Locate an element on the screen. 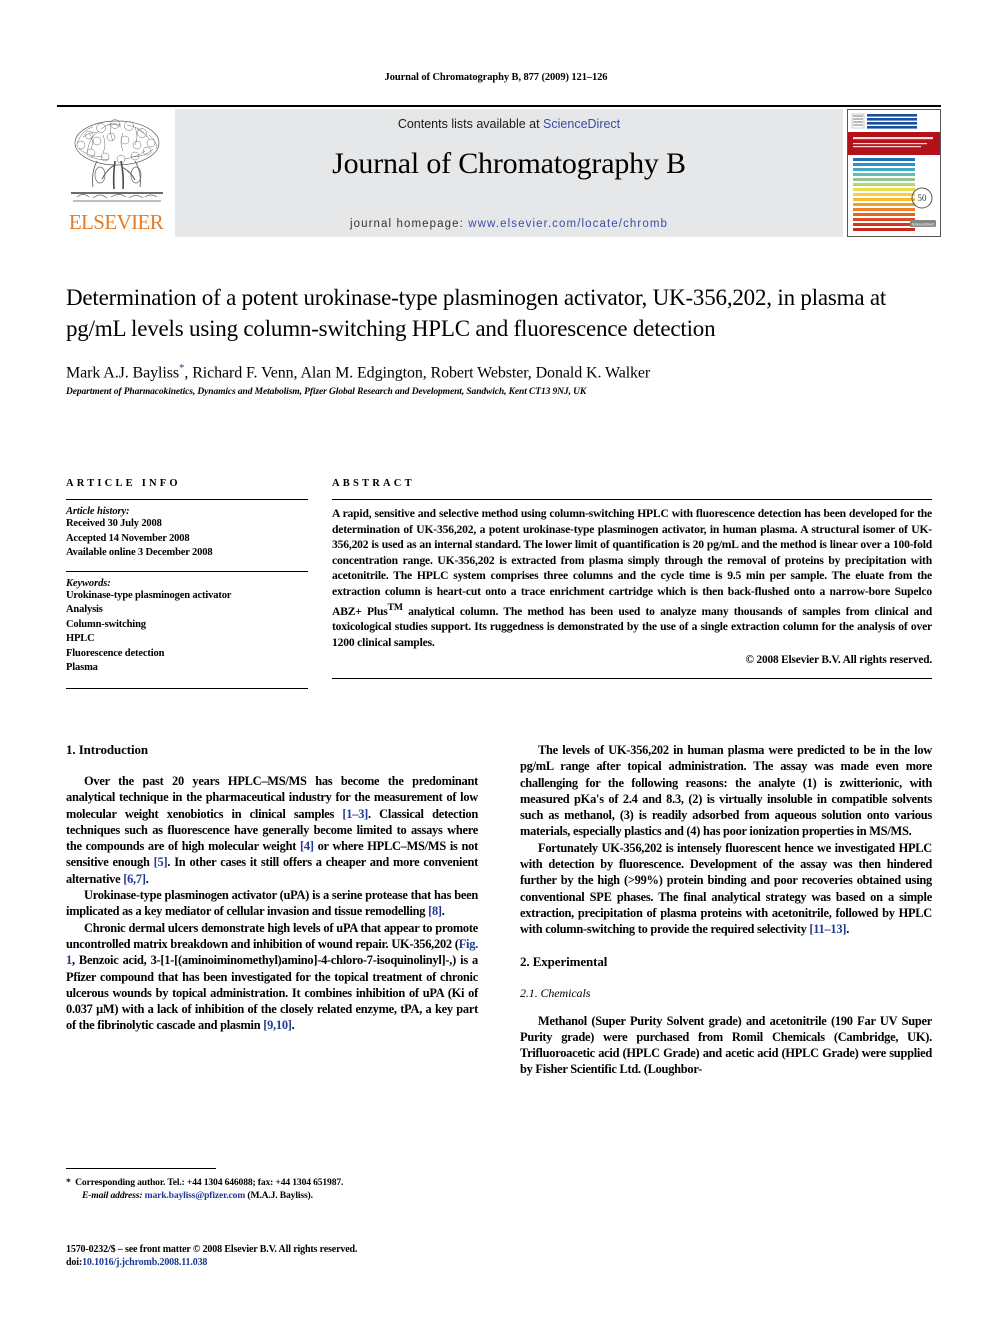  introduction-heading: 1. Introduction is located at coordinates (107, 749).